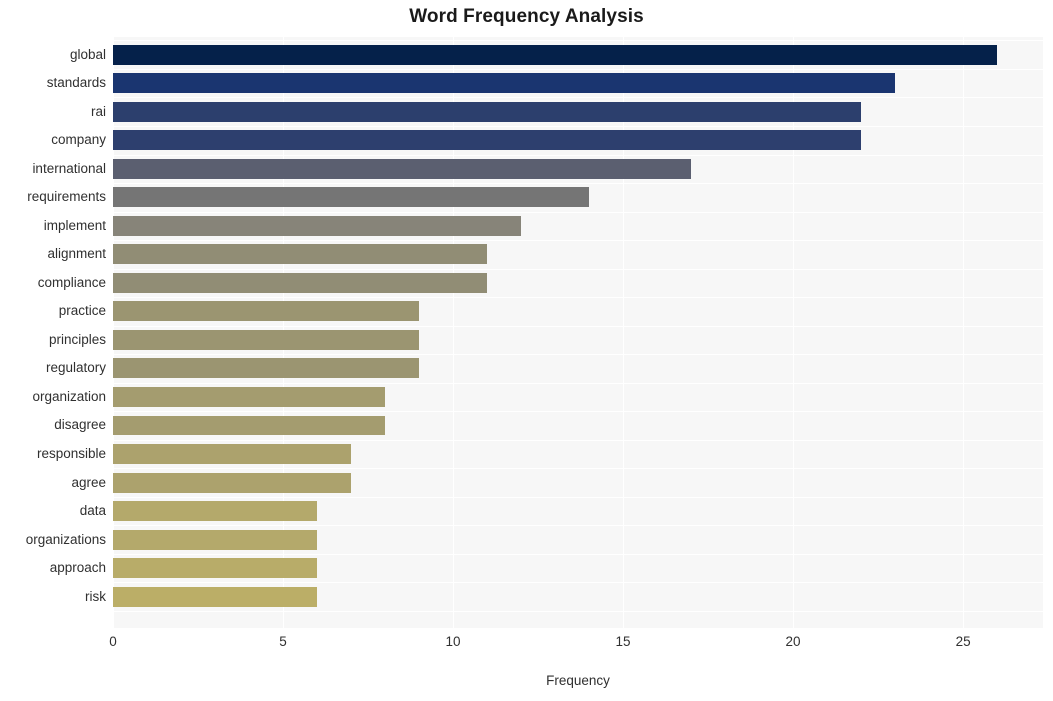 This screenshot has height=701, width=1053. I want to click on y-axis-tick-label: organizations, so click(65, 539).